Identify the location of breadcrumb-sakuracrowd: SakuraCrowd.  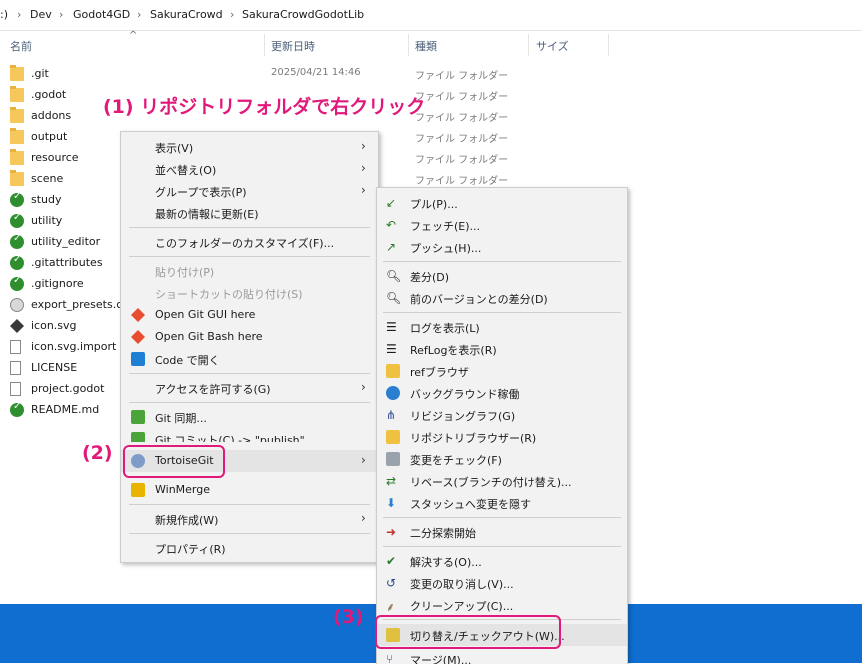
(186, 14).